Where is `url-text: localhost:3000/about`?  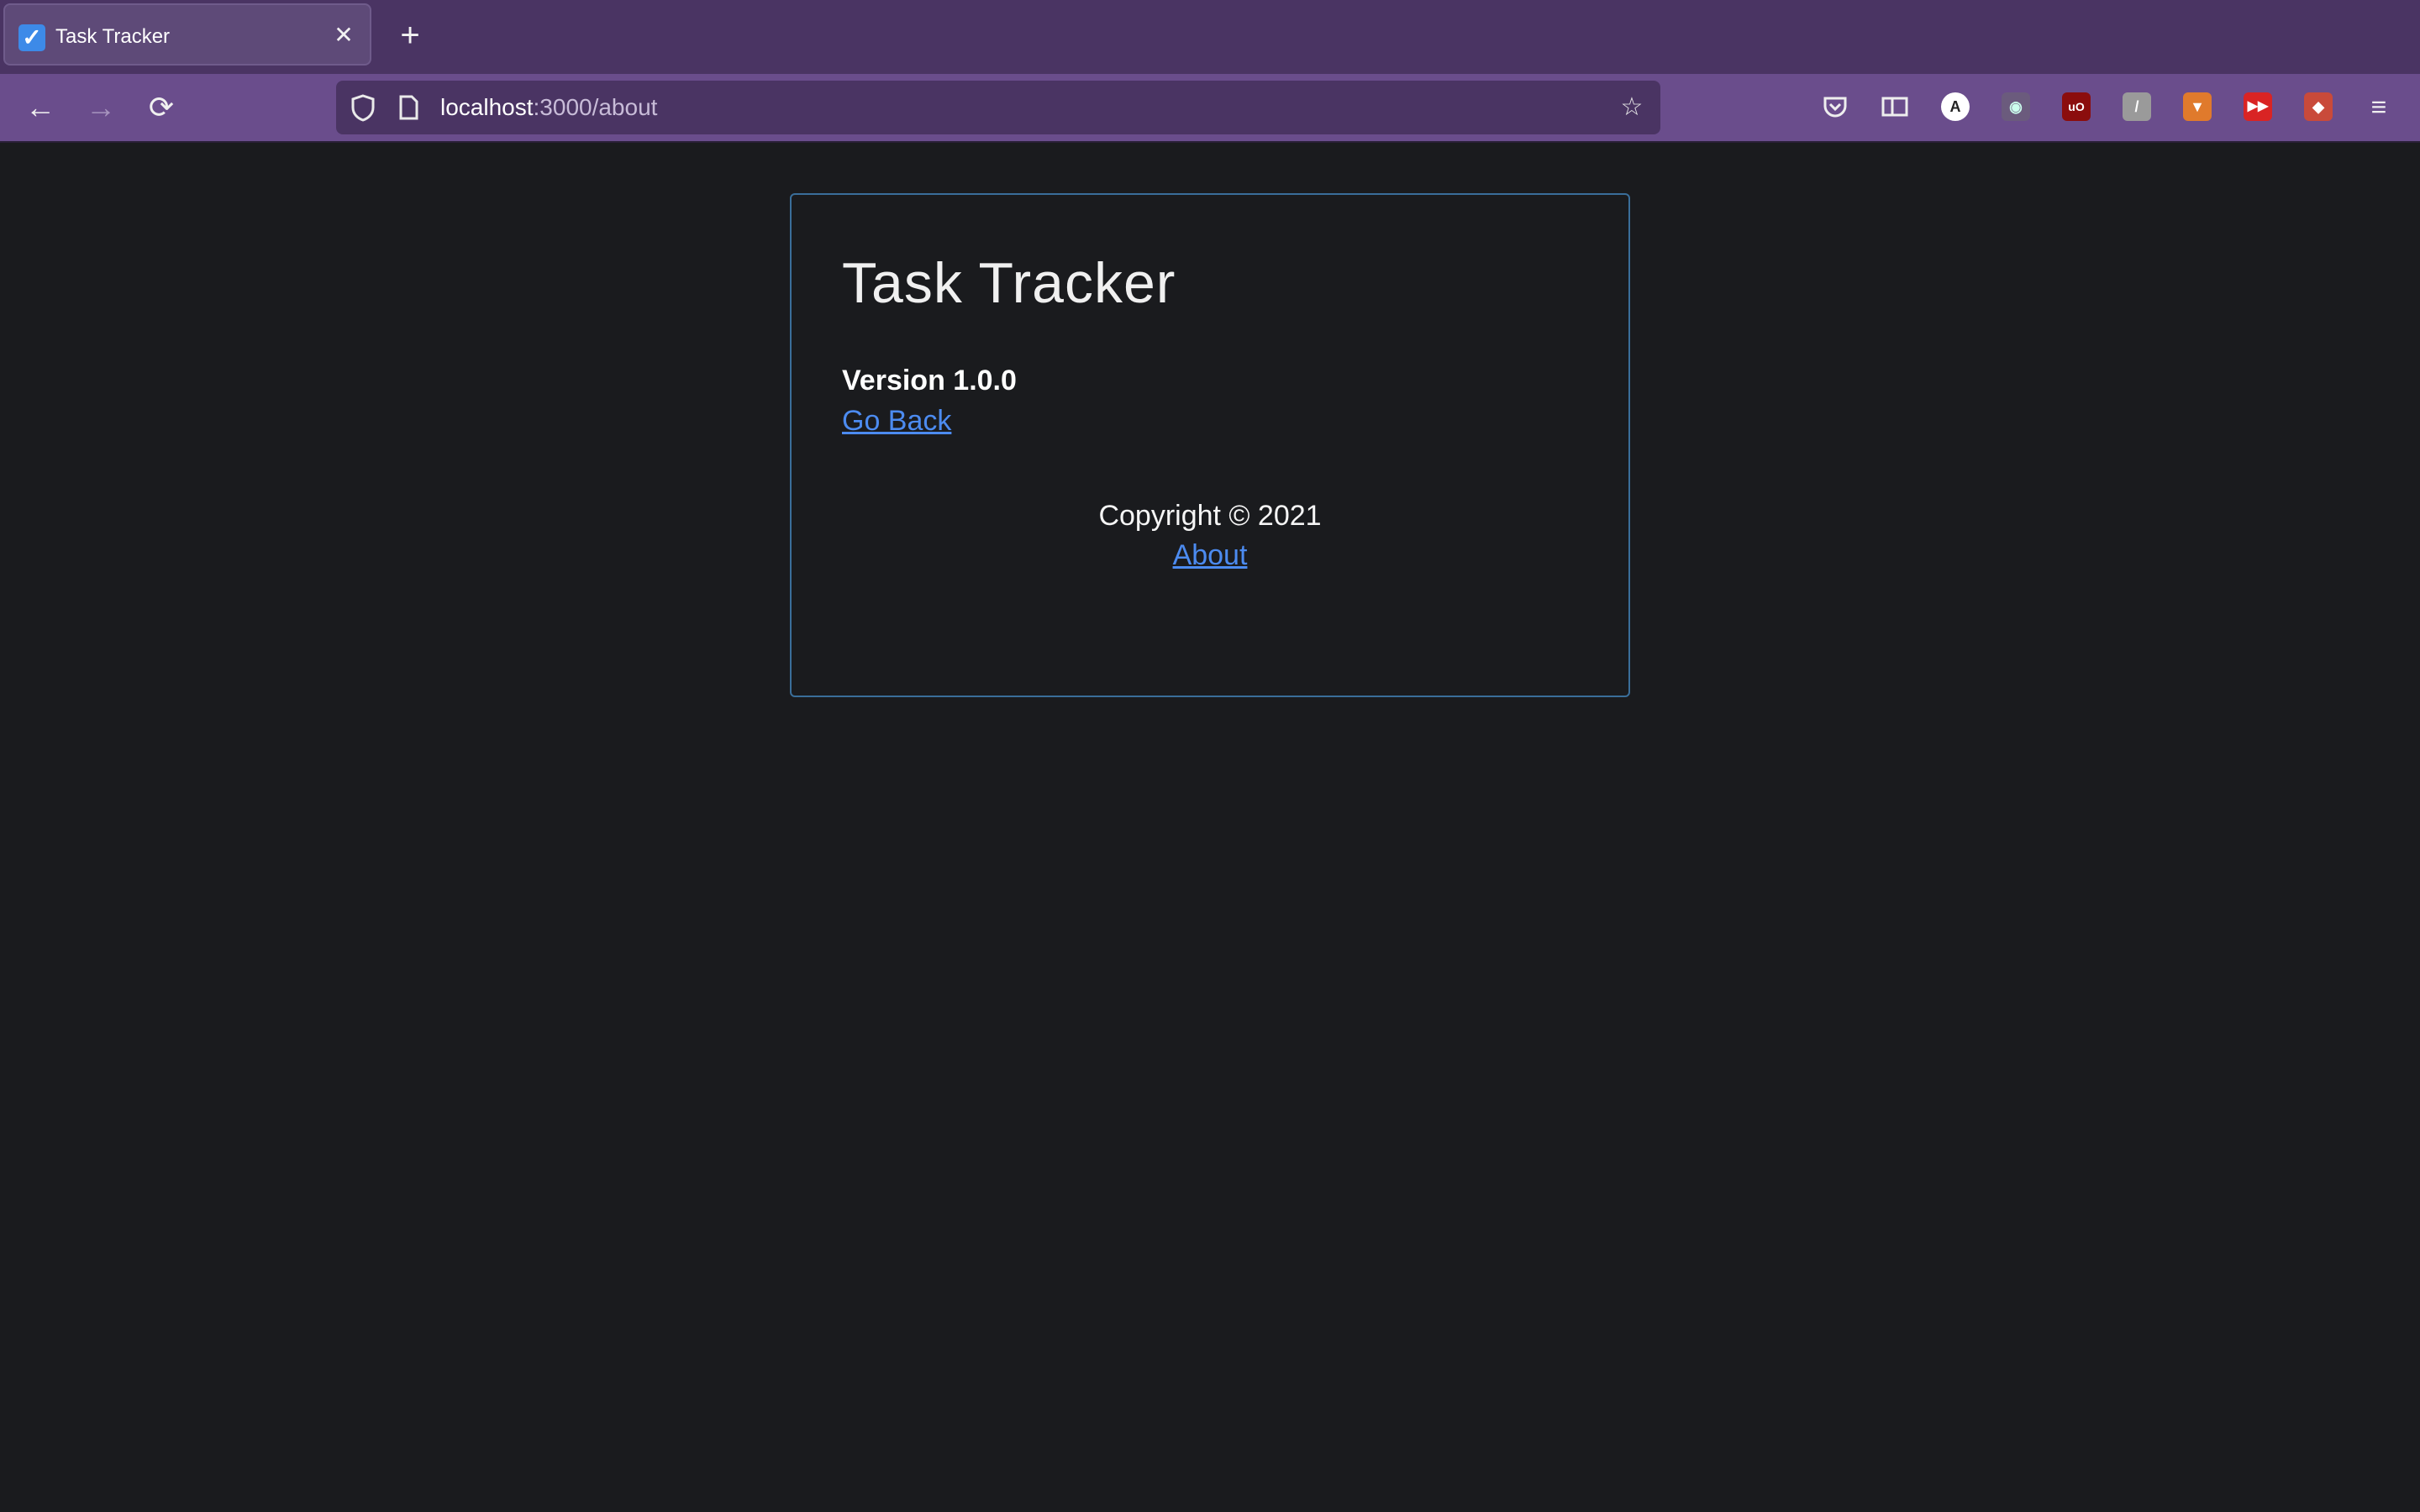 url-text: localhost:3000/about is located at coordinates (548, 107).